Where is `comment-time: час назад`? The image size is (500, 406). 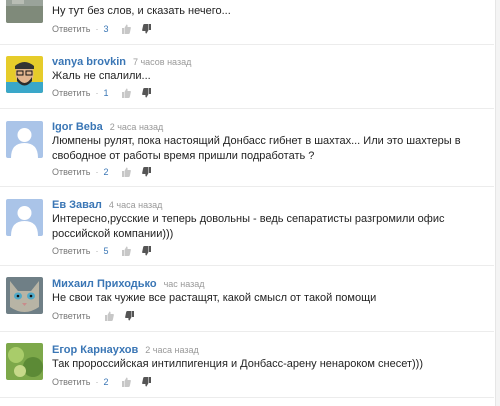
comment-time: час назад is located at coordinates (184, 284).